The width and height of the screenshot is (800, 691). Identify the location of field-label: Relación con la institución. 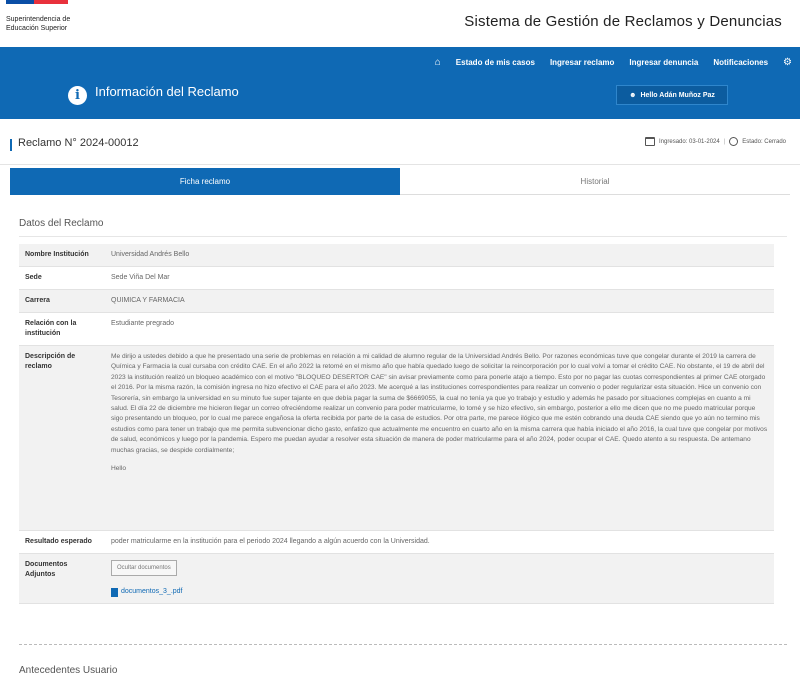
(62, 329).